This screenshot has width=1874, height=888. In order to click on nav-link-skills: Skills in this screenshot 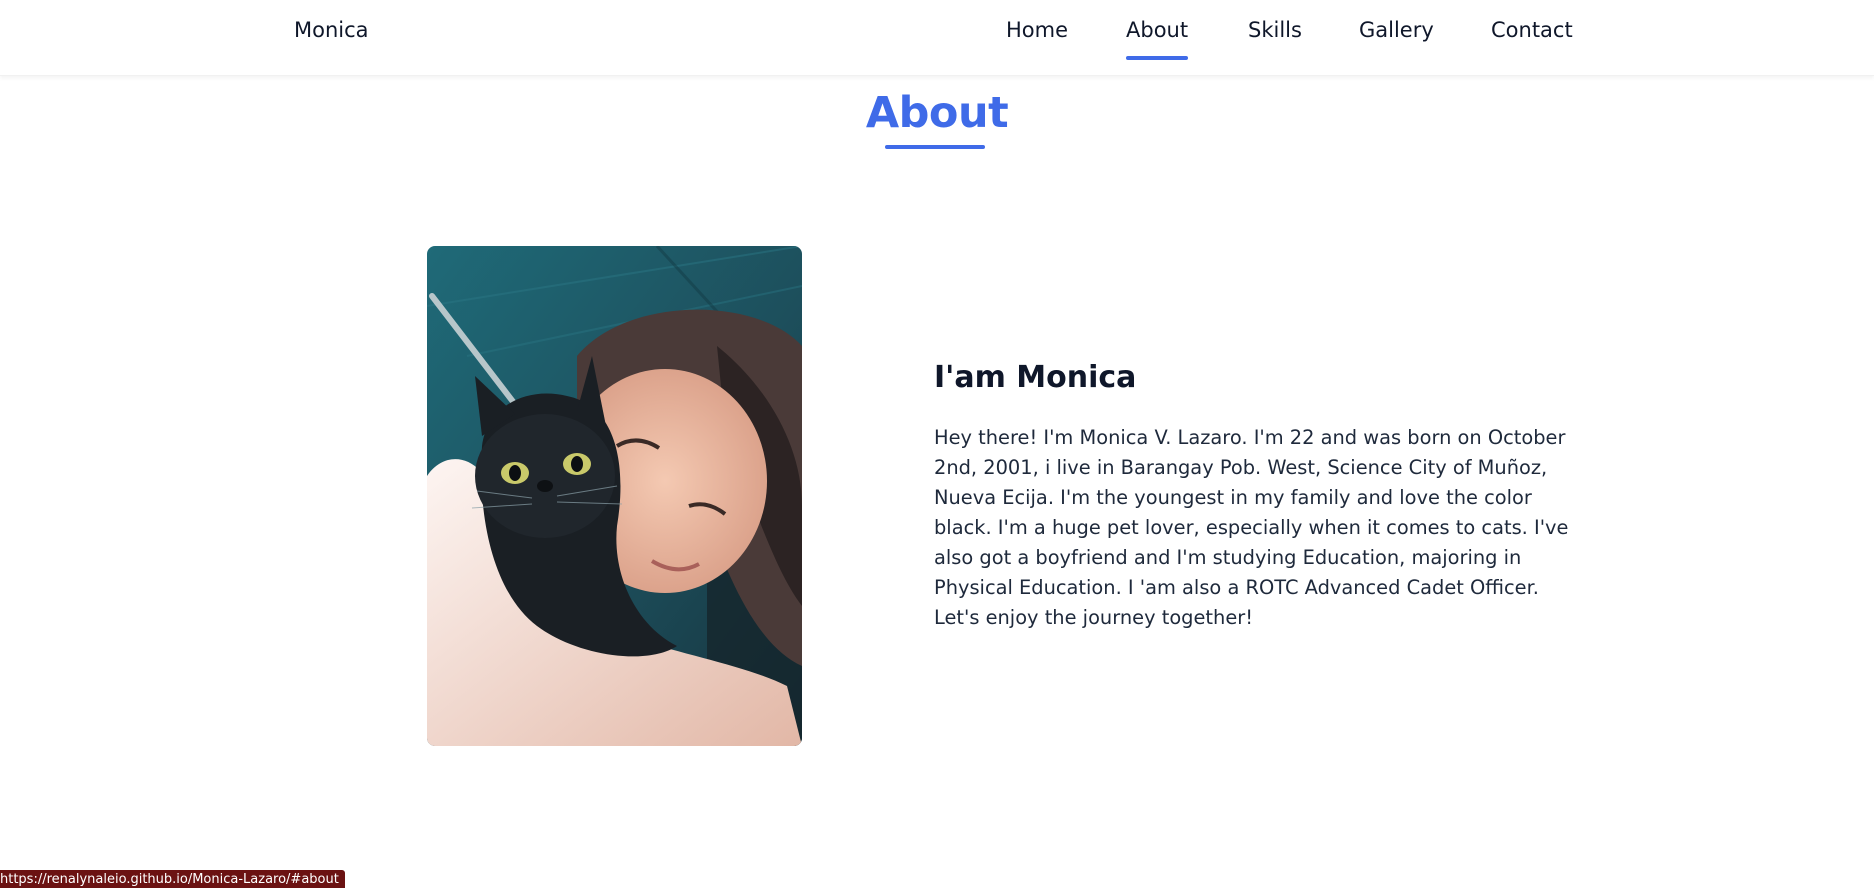, I will do `click(1275, 30)`.